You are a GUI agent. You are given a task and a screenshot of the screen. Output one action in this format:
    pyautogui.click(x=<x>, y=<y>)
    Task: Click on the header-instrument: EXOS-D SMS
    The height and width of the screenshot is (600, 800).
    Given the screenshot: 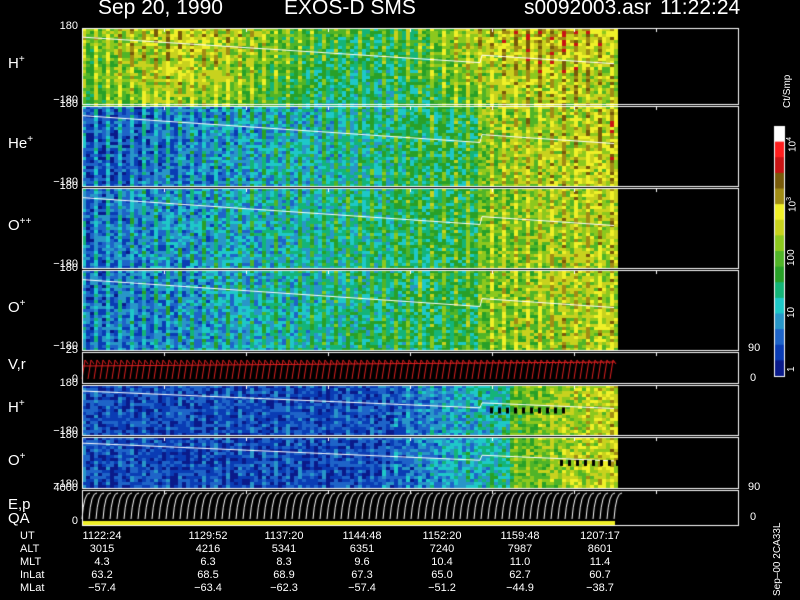 What is the action you would take?
    pyautogui.click(x=350, y=9)
    